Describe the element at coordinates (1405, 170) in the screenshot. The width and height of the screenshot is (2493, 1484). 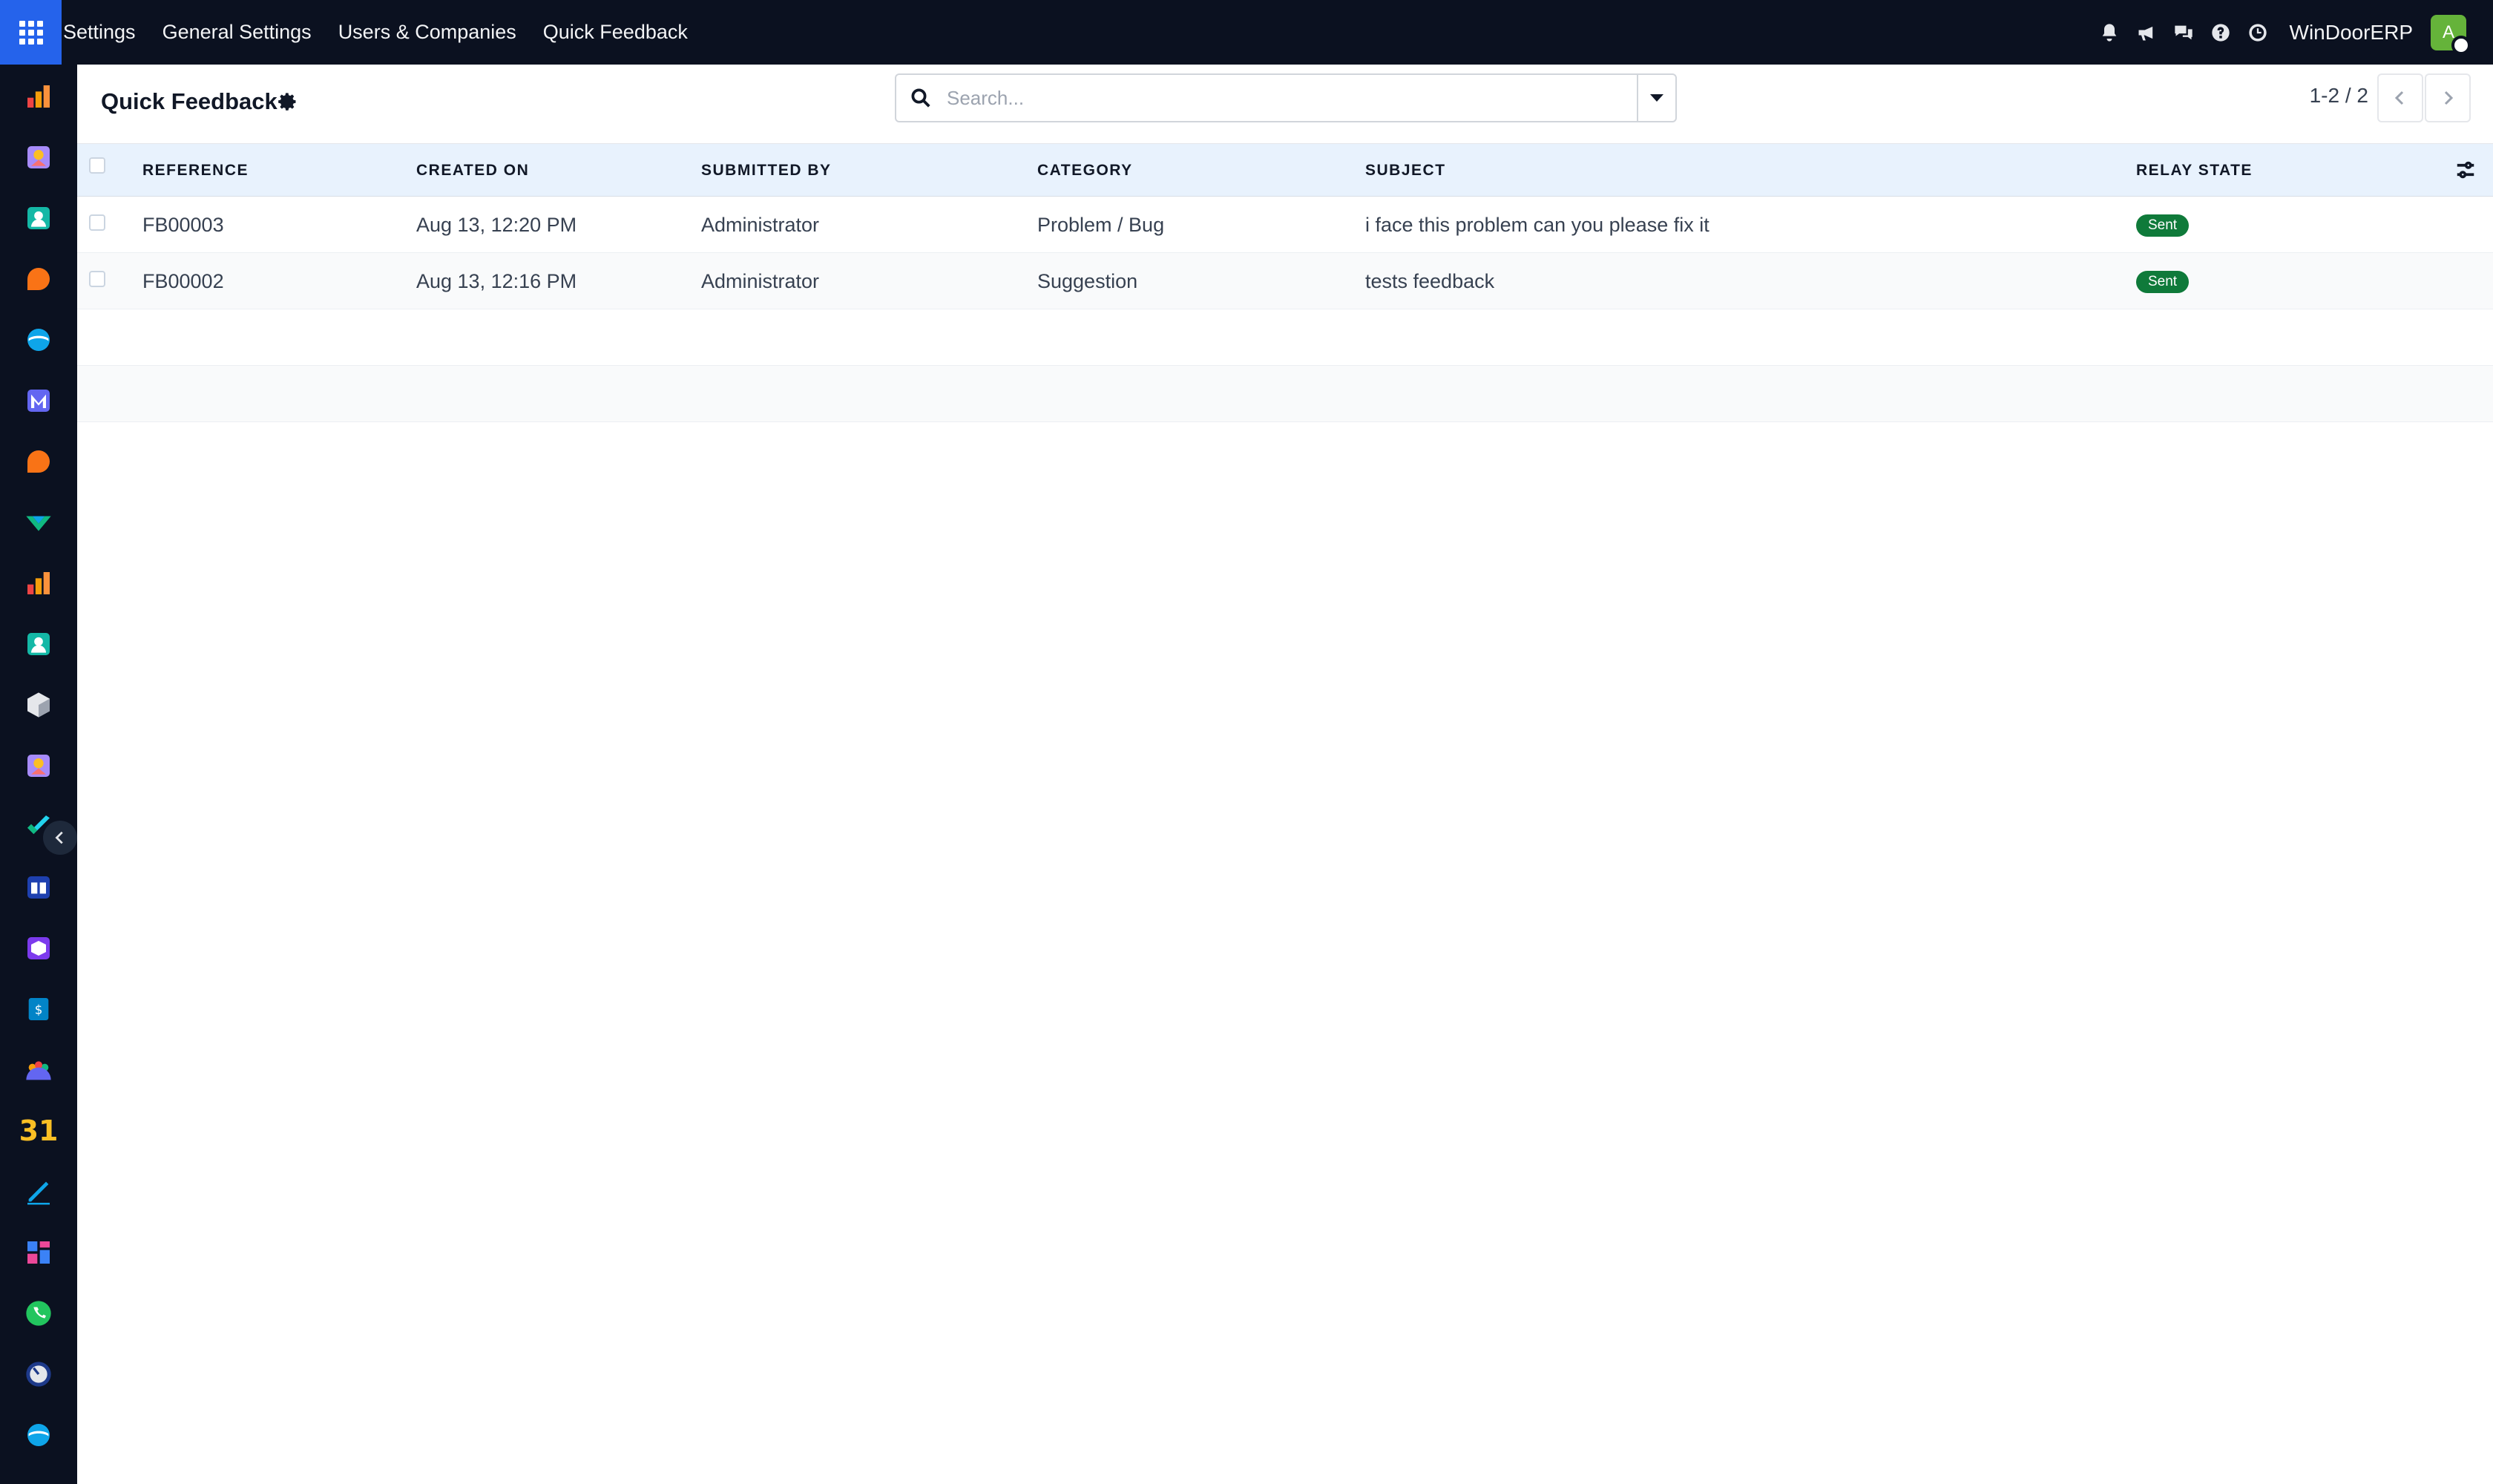
I see `column-header-subject: SUBJECT` at that location.